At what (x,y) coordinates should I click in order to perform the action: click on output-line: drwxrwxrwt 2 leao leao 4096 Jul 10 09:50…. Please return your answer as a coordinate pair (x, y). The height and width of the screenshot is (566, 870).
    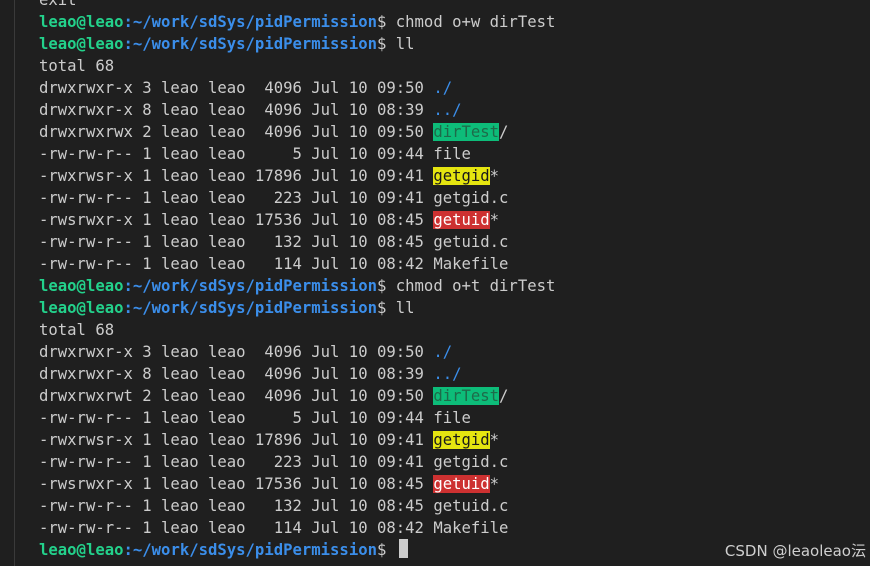
    Looking at the image, I should click on (454, 396).